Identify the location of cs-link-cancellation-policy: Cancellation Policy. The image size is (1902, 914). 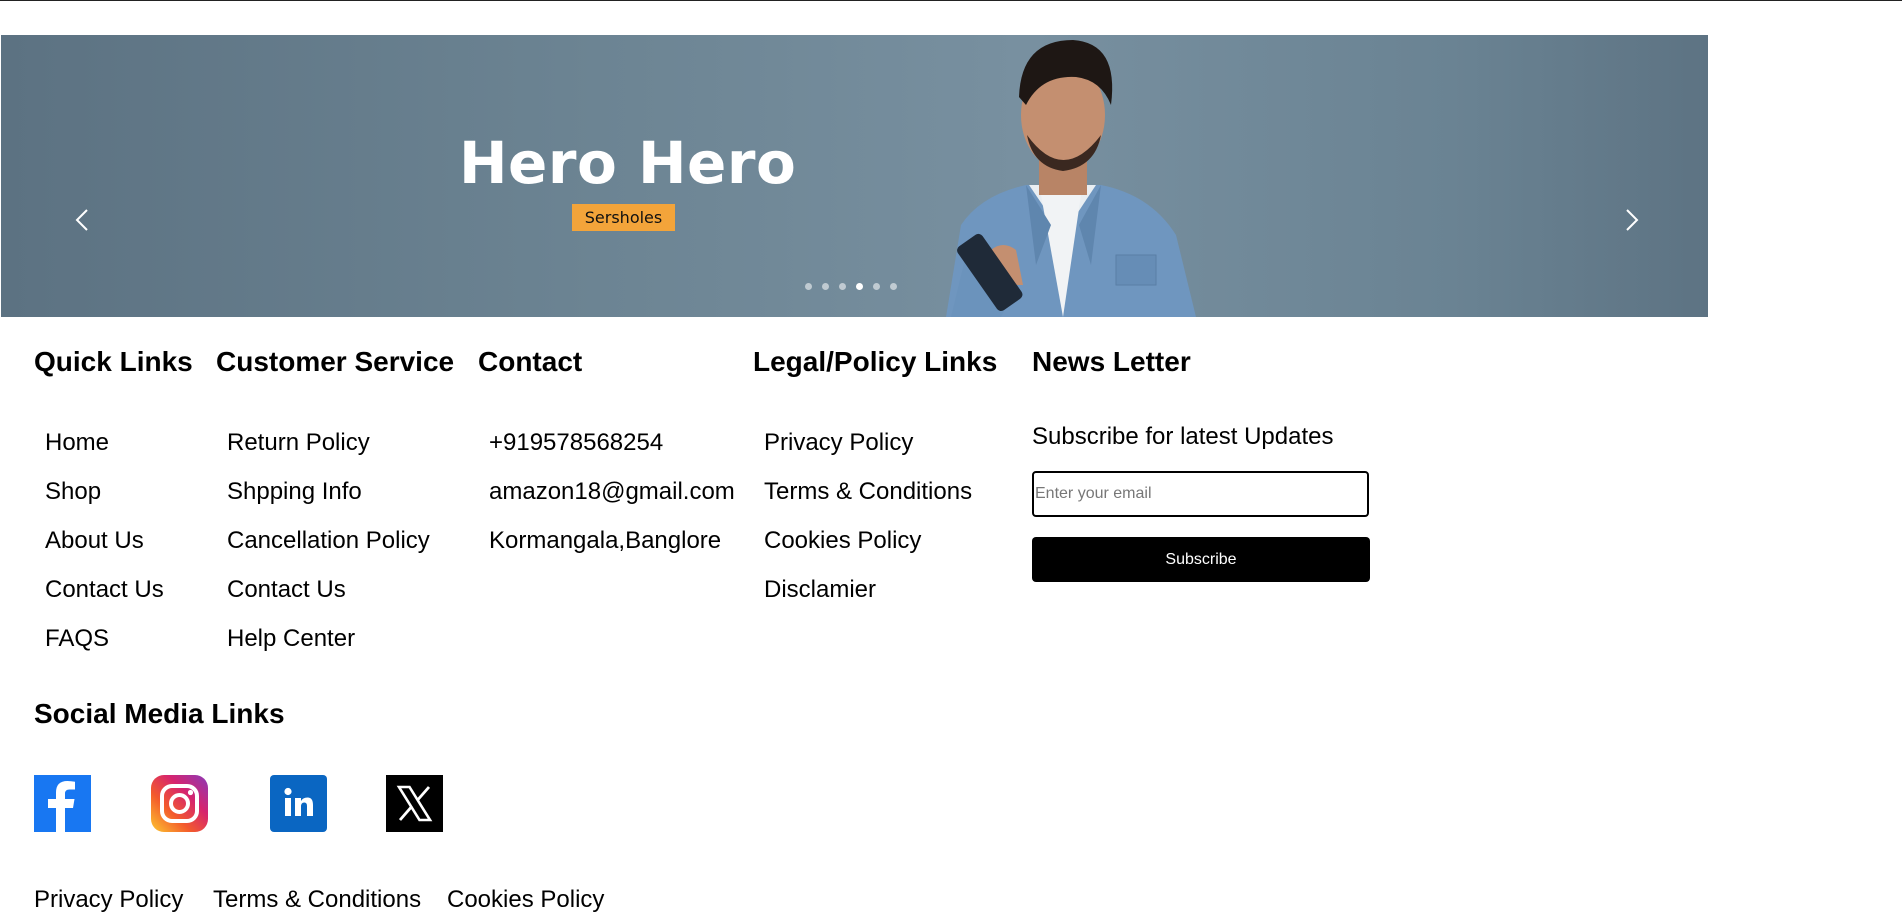
(328, 553).